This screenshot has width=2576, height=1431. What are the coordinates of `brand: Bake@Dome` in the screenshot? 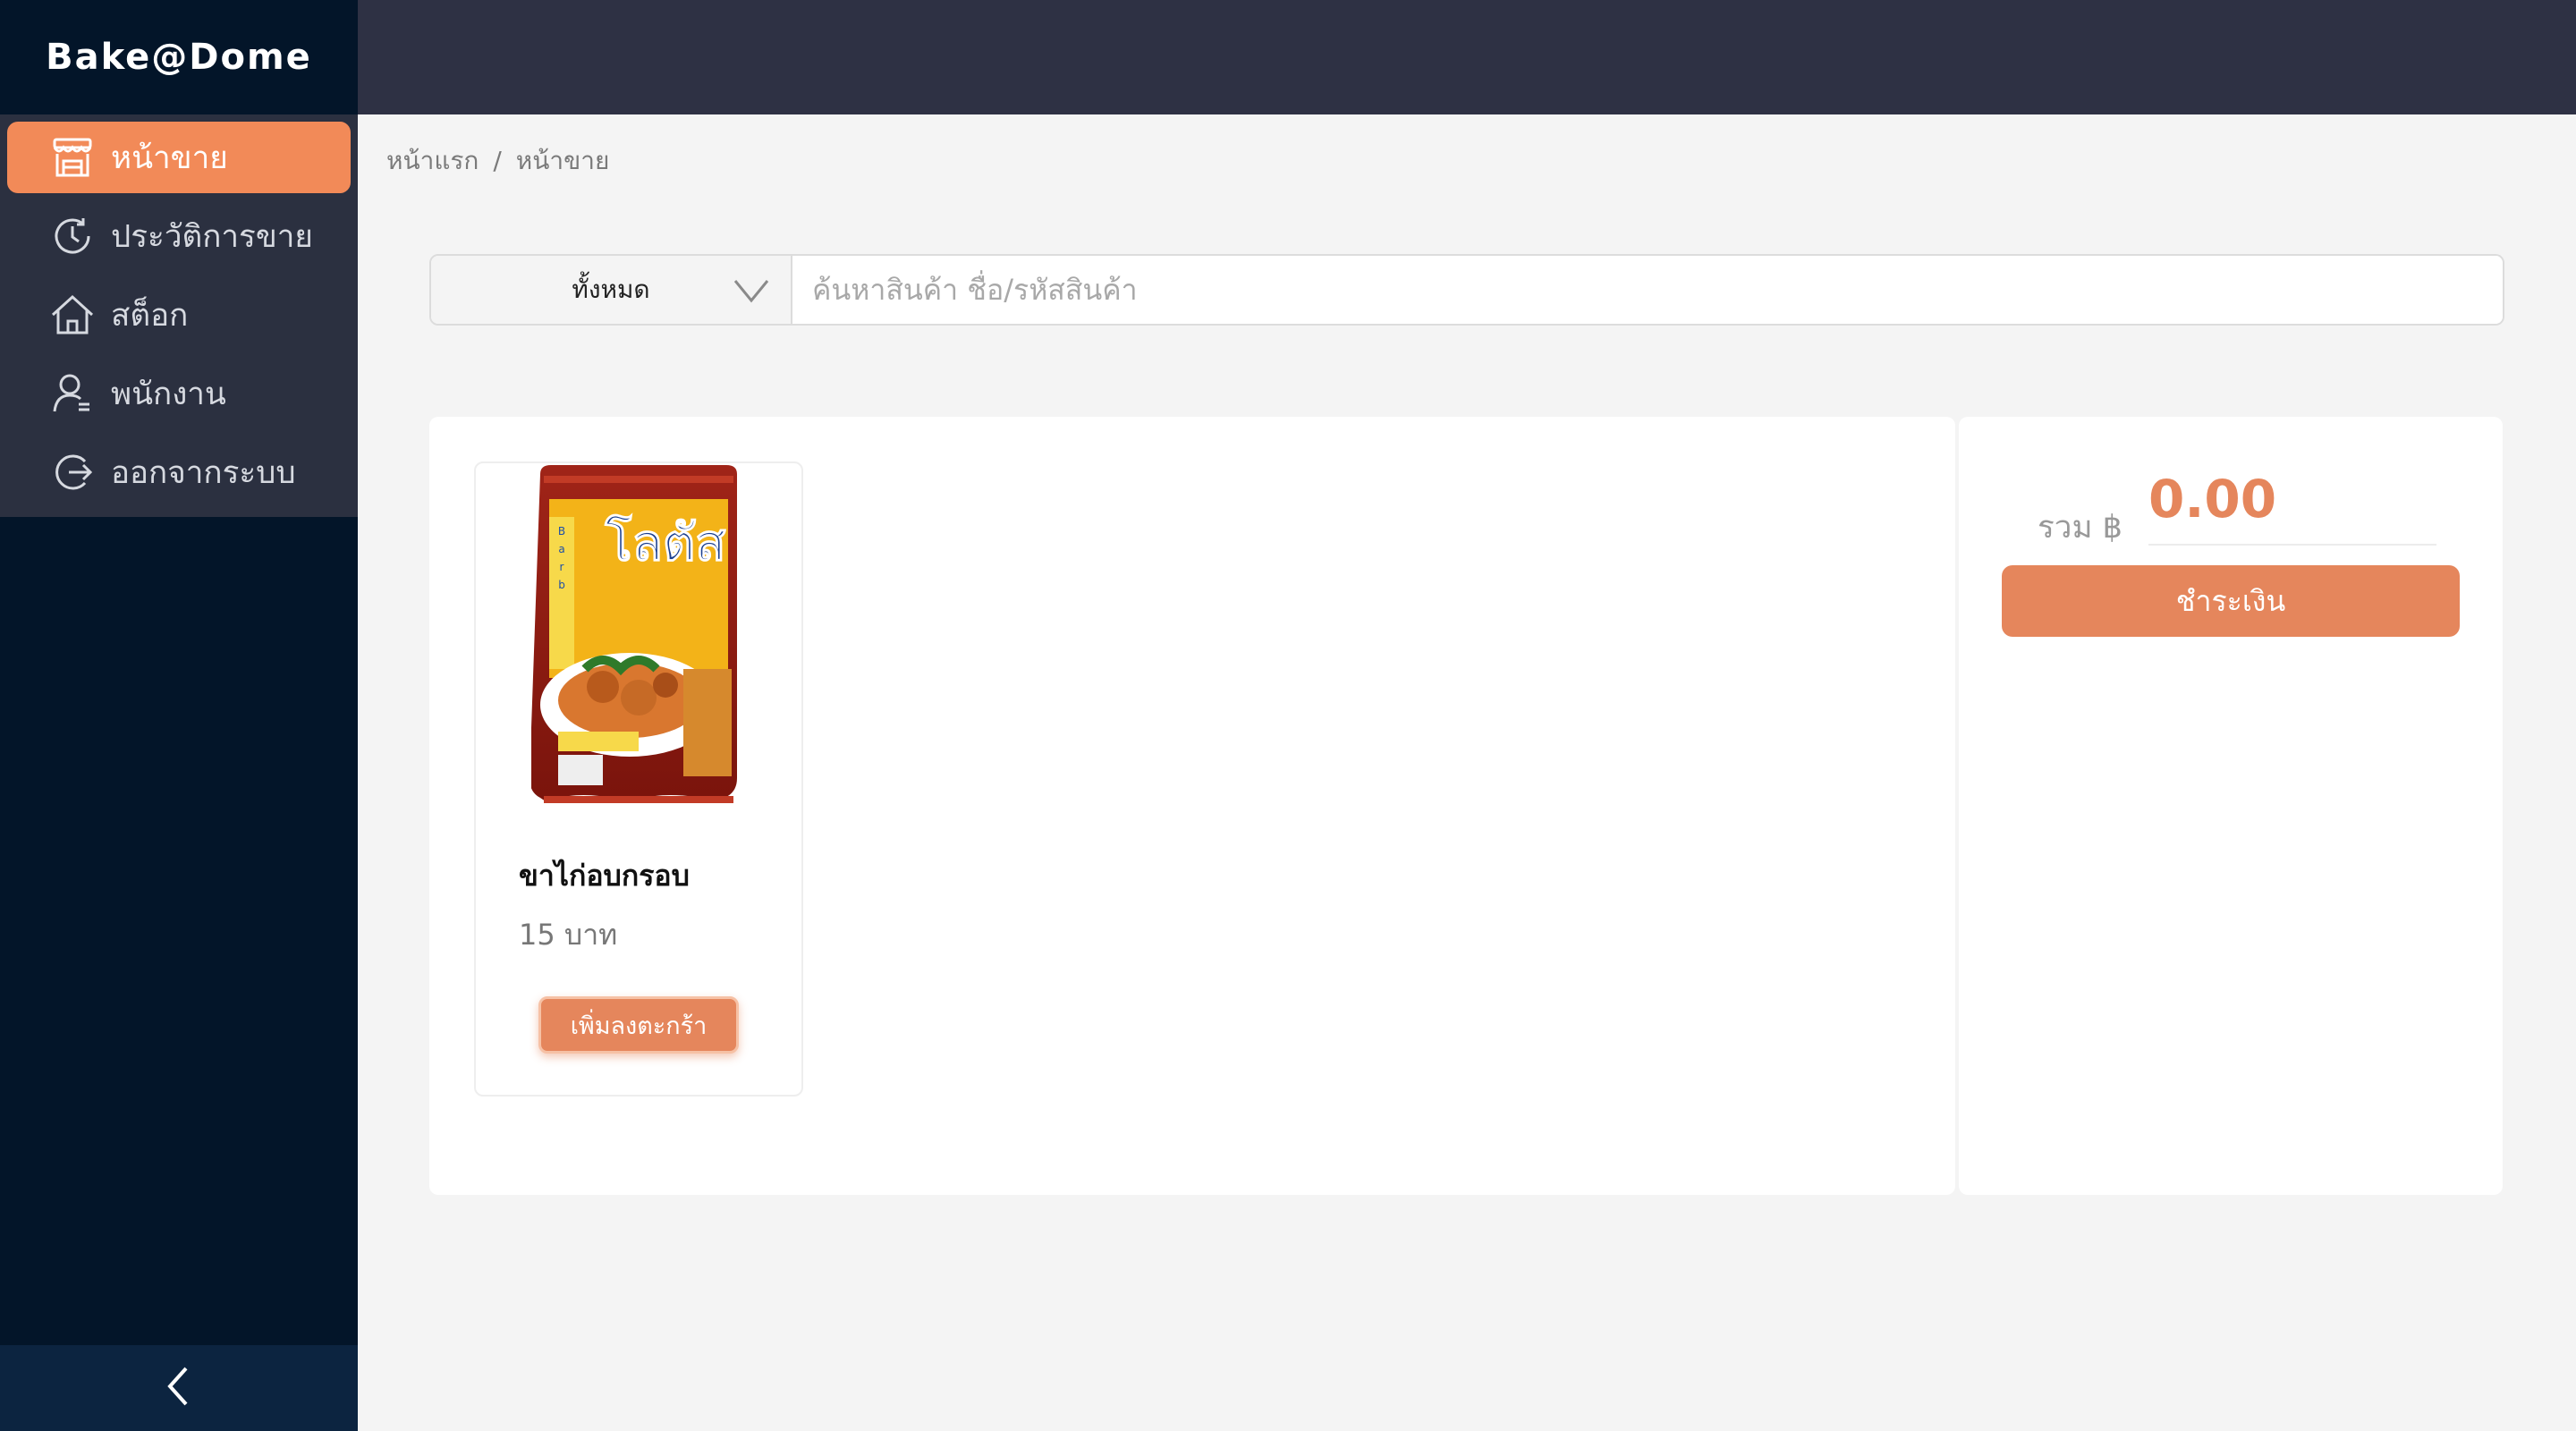 It's located at (179, 57).